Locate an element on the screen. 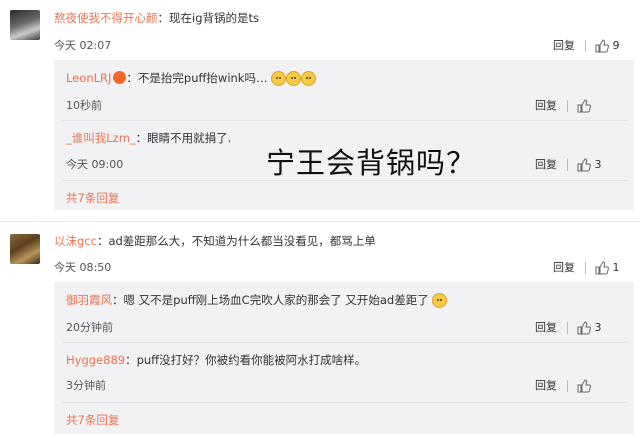  vip-badge-icon is located at coordinates (120, 77).